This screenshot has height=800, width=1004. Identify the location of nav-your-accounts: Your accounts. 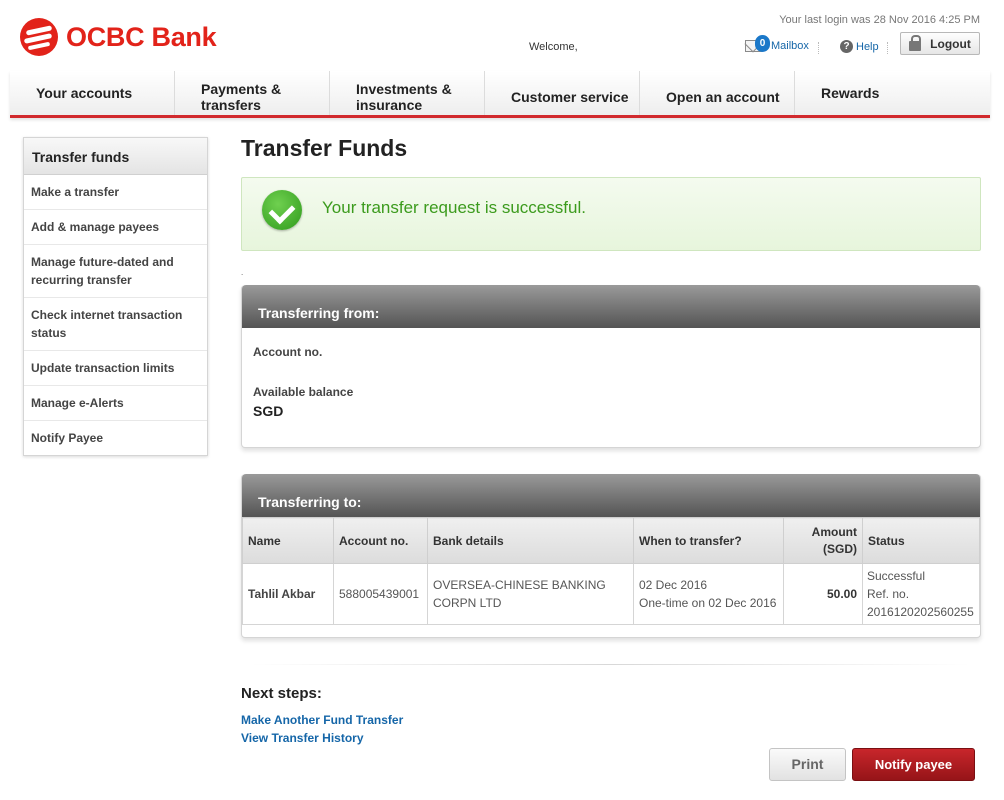
(92, 93).